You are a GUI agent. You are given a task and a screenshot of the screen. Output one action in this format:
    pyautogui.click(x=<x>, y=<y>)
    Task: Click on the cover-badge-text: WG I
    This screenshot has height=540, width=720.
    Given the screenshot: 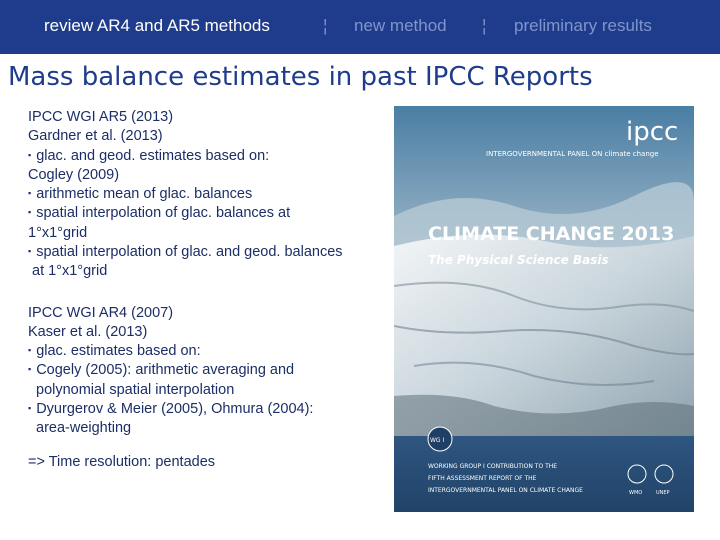 What is the action you would take?
    pyautogui.click(x=437, y=440)
    